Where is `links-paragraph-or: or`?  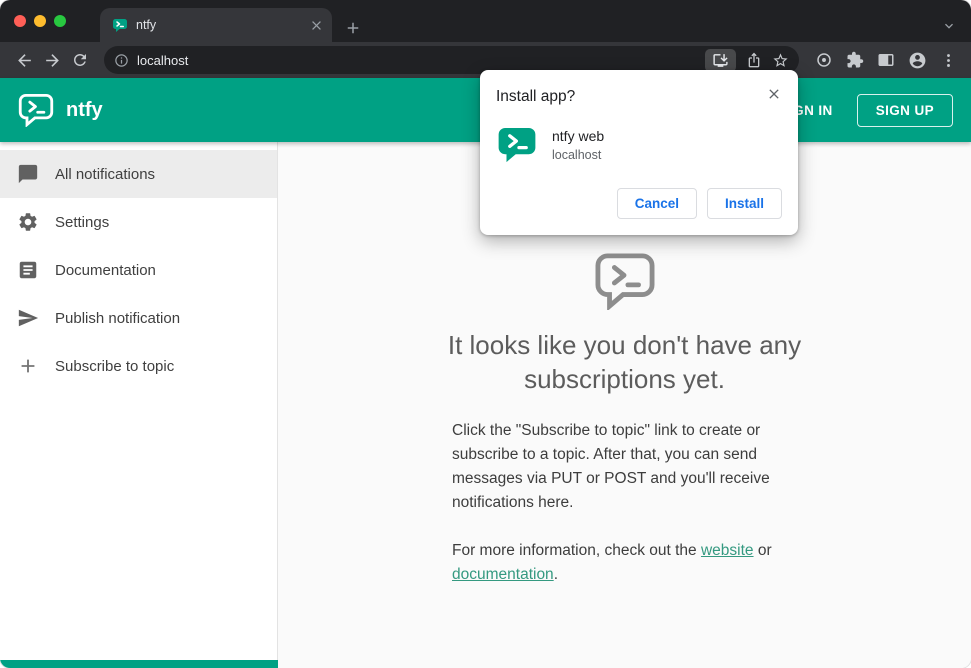
links-paragraph-or: or is located at coordinates (762, 550).